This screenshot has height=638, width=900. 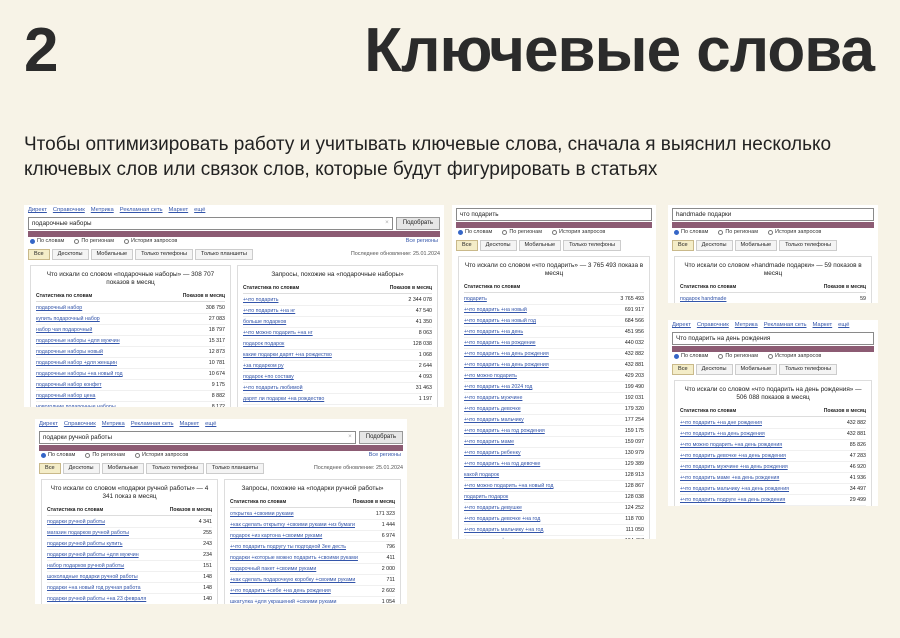 What do you see at coordinates (773, 214) in the screenshot?
I see `search-input: handmade подарки` at bounding box center [773, 214].